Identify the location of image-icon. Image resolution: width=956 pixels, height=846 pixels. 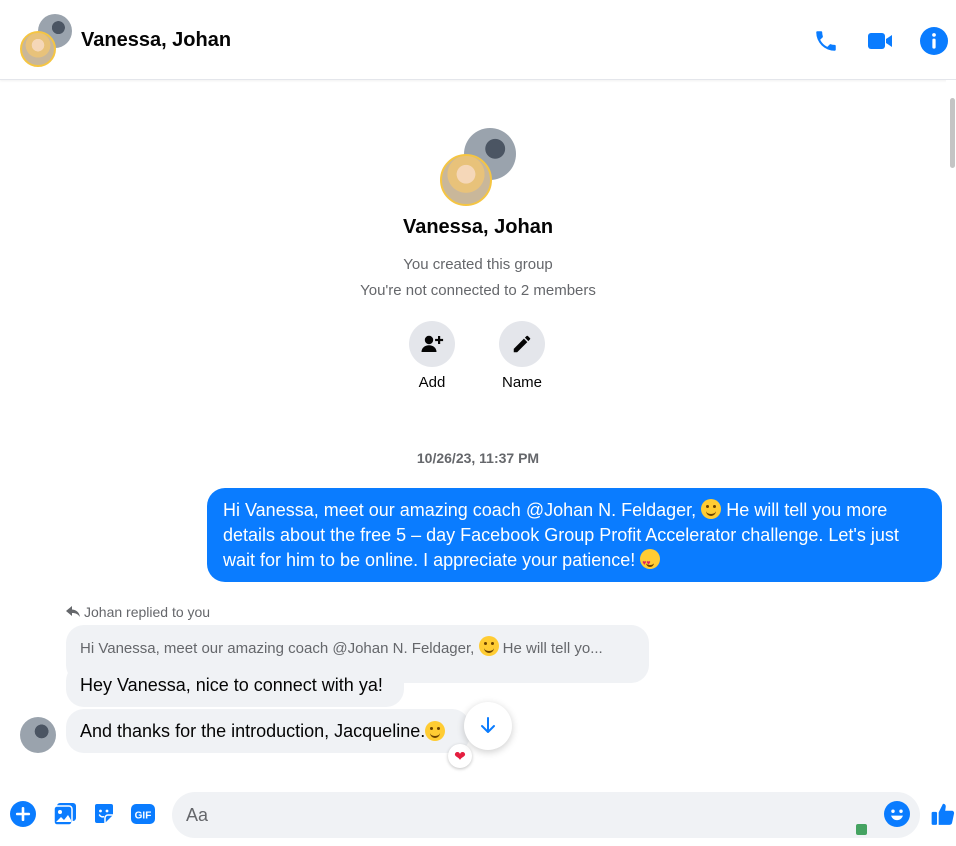
(64, 814).